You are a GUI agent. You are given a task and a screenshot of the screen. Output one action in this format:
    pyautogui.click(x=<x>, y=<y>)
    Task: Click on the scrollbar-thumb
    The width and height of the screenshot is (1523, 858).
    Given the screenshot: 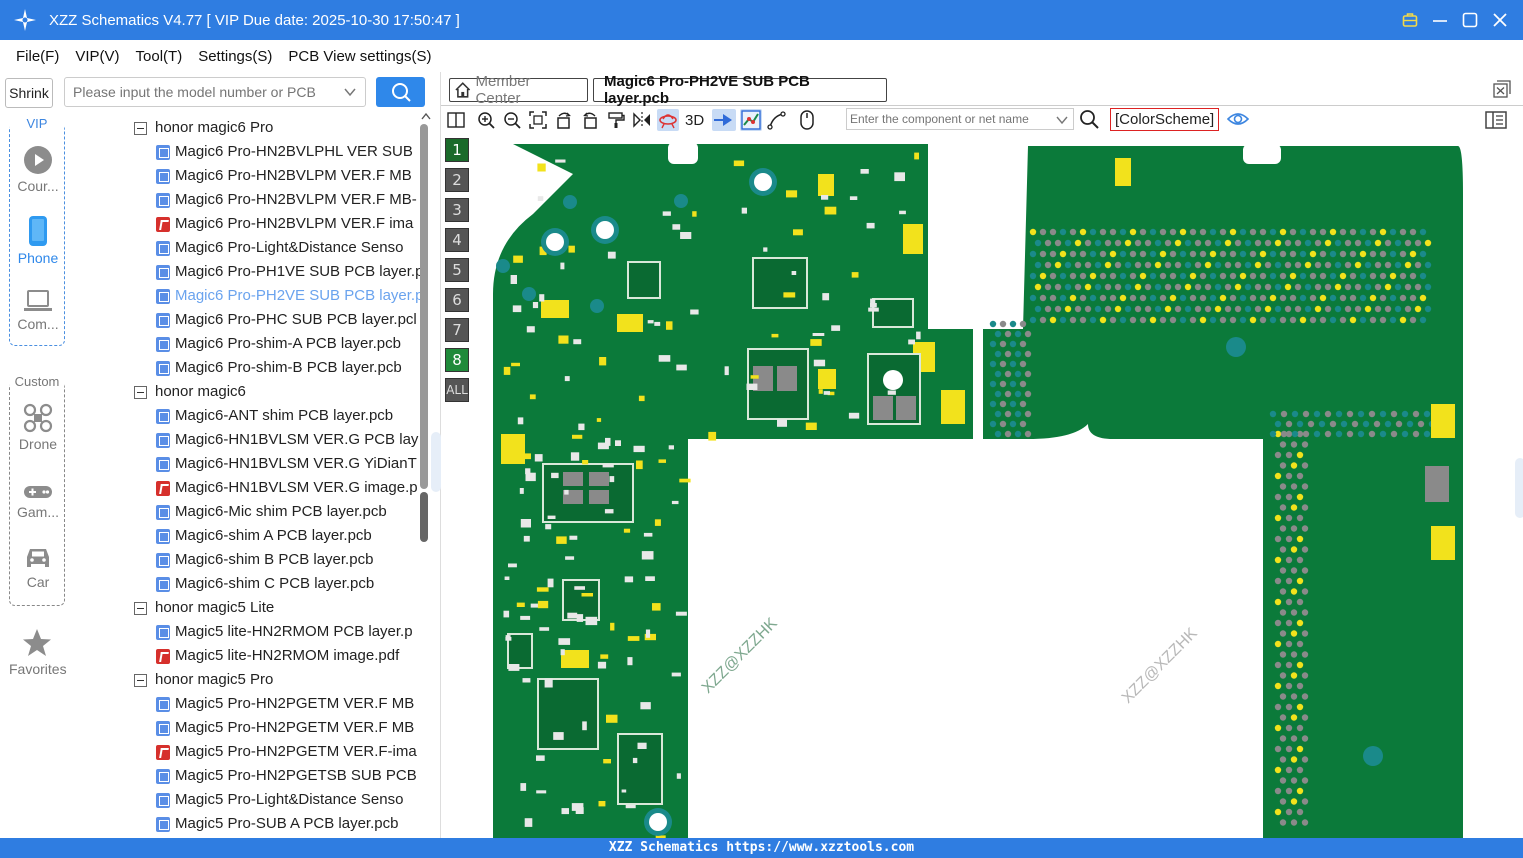 What is the action you would take?
    pyautogui.click(x=424, y=517)
    